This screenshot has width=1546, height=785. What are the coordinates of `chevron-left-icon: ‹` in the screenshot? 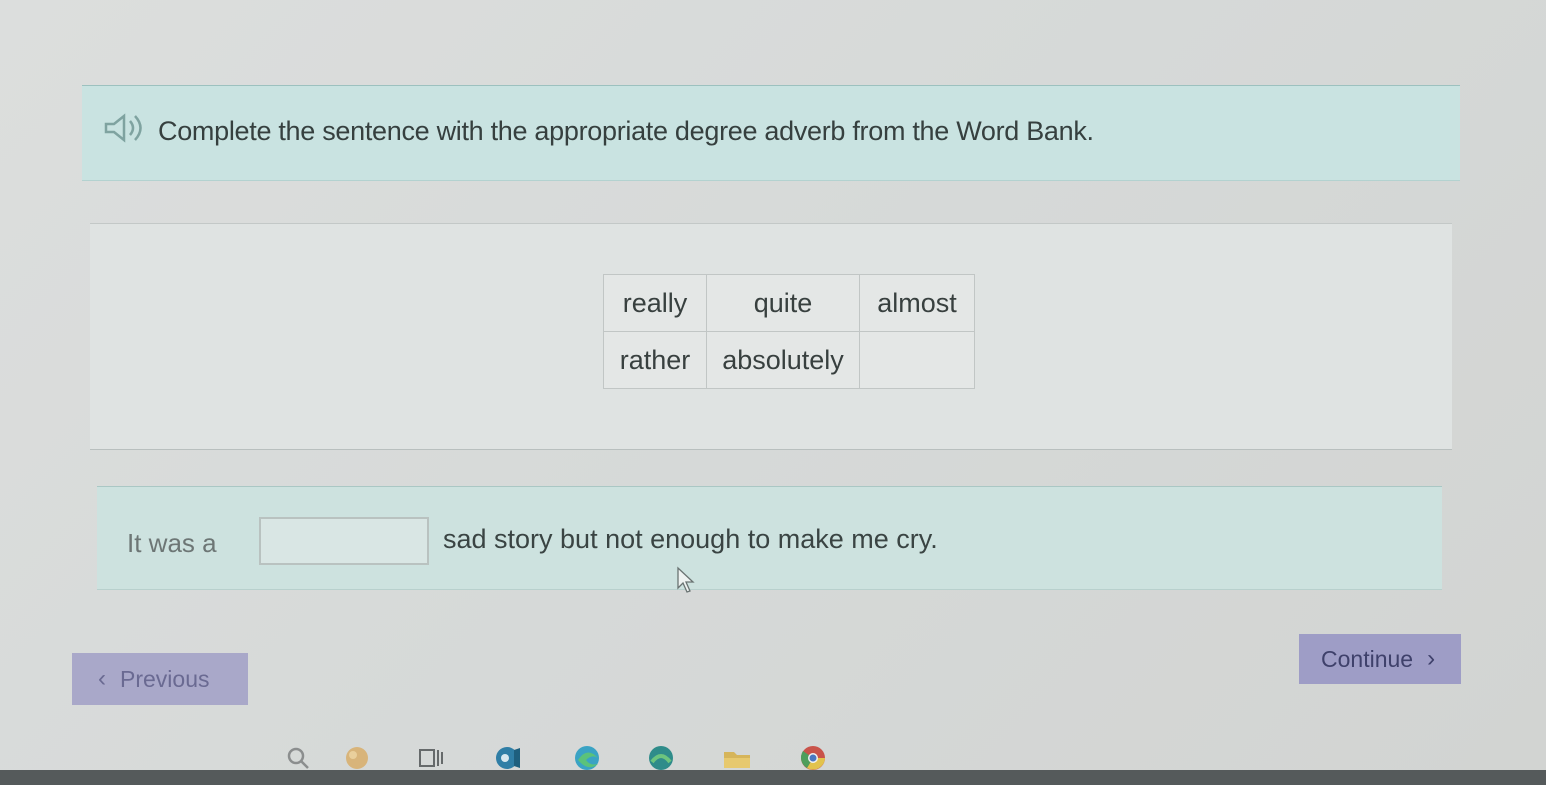 It's located at (102, 678).